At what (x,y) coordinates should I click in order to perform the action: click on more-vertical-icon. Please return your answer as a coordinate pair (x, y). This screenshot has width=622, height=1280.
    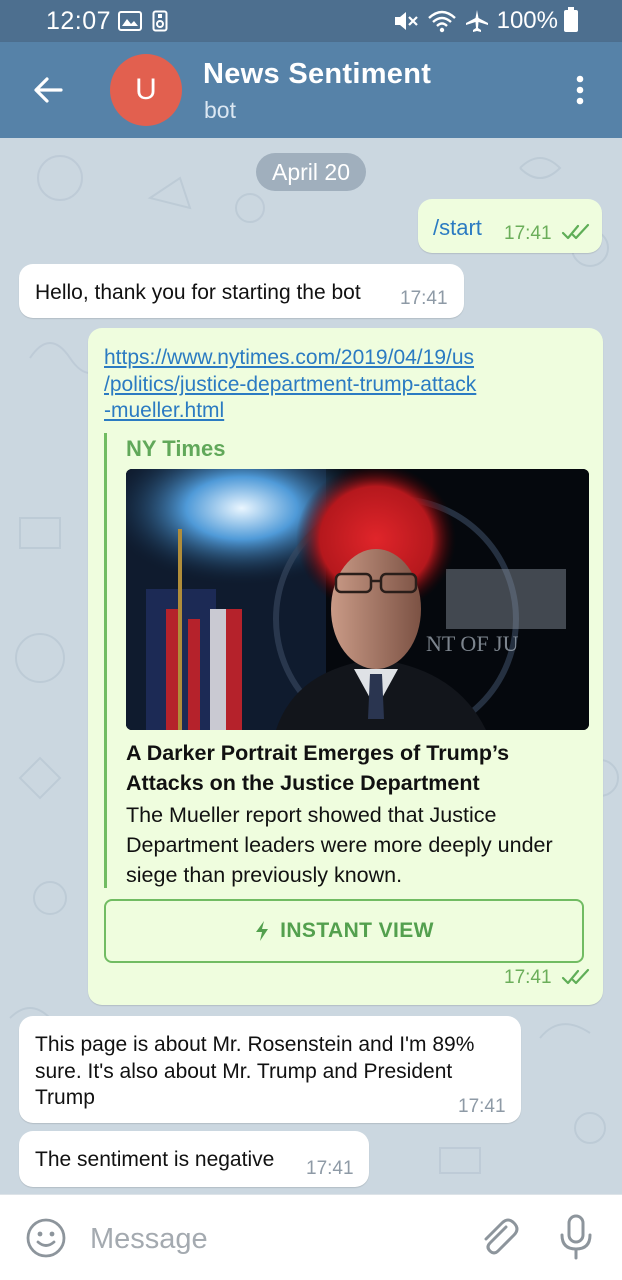
    Looking at the image, I should click on (580, 90).